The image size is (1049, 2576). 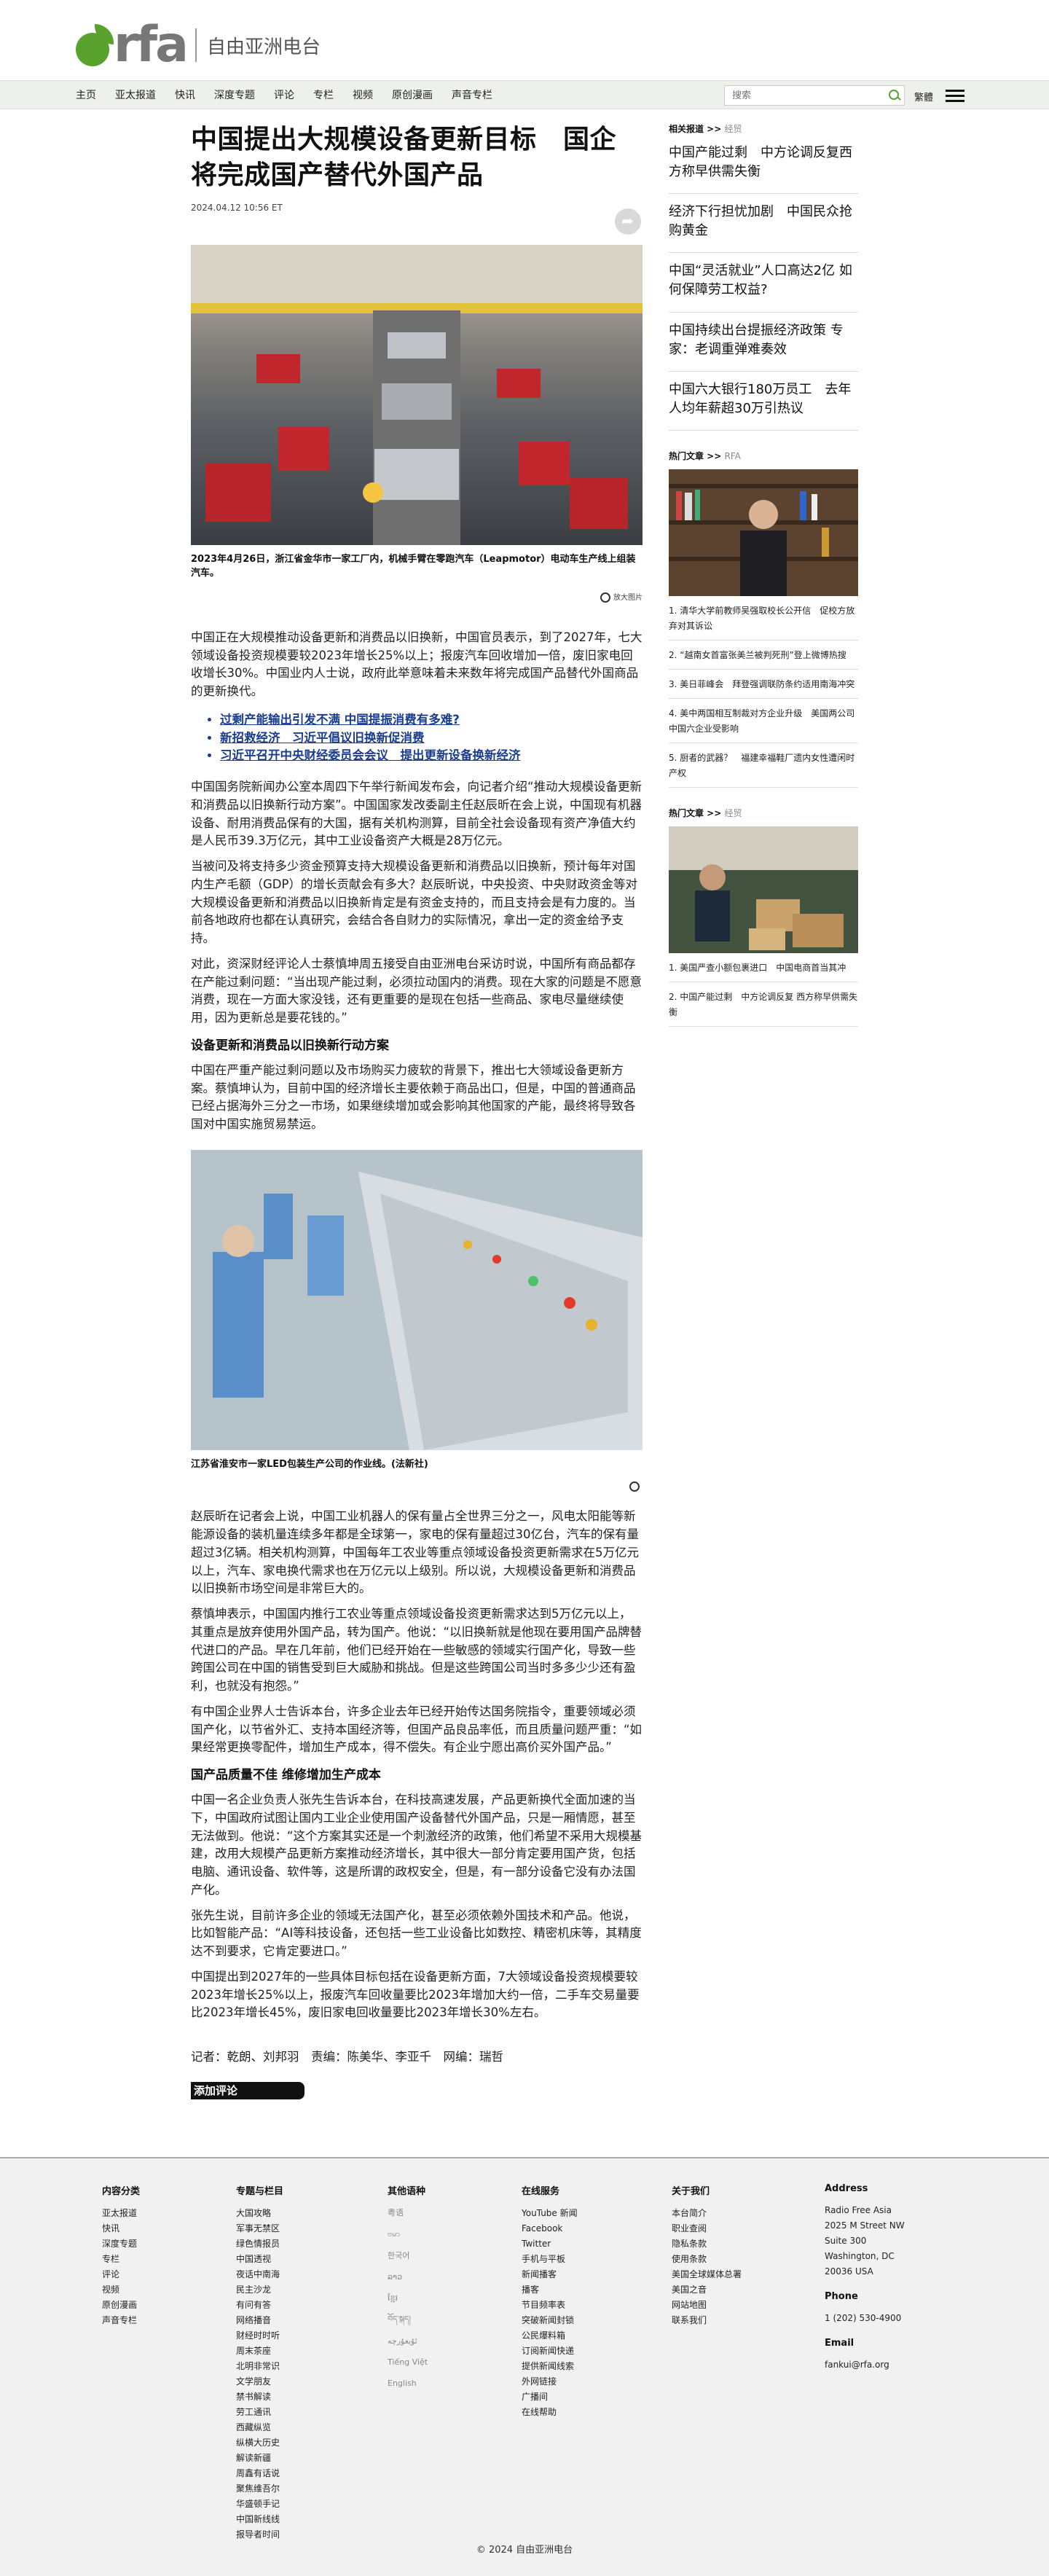 I want to click on hot-article: 1. 美国严查小额包裹进口 中国电商首当其冲, so click(x=763, y=967).